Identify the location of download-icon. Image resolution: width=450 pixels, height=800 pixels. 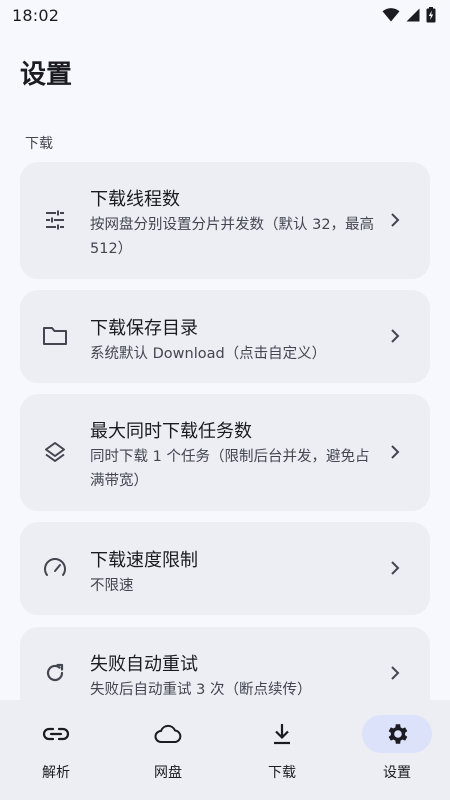
(282, 734).